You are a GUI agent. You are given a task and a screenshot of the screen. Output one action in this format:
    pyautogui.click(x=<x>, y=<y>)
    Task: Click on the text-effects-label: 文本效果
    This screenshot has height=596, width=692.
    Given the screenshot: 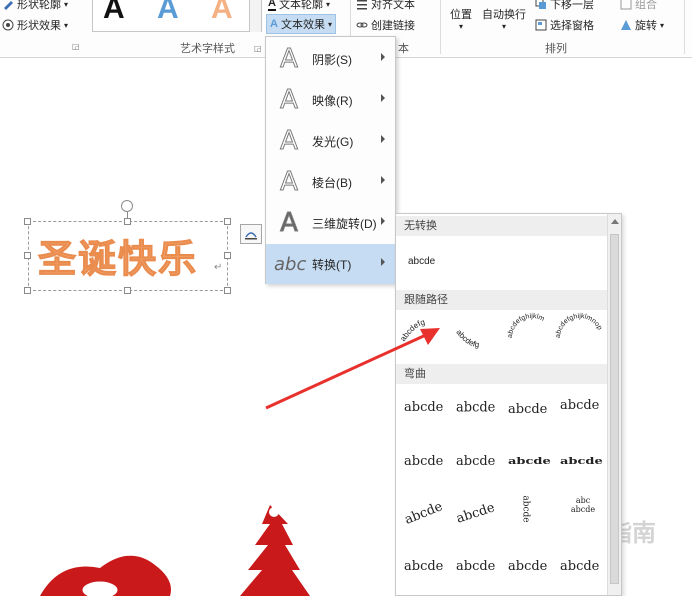 What is the action you would take?
    pyautogui.click(x=302, y=25)
    